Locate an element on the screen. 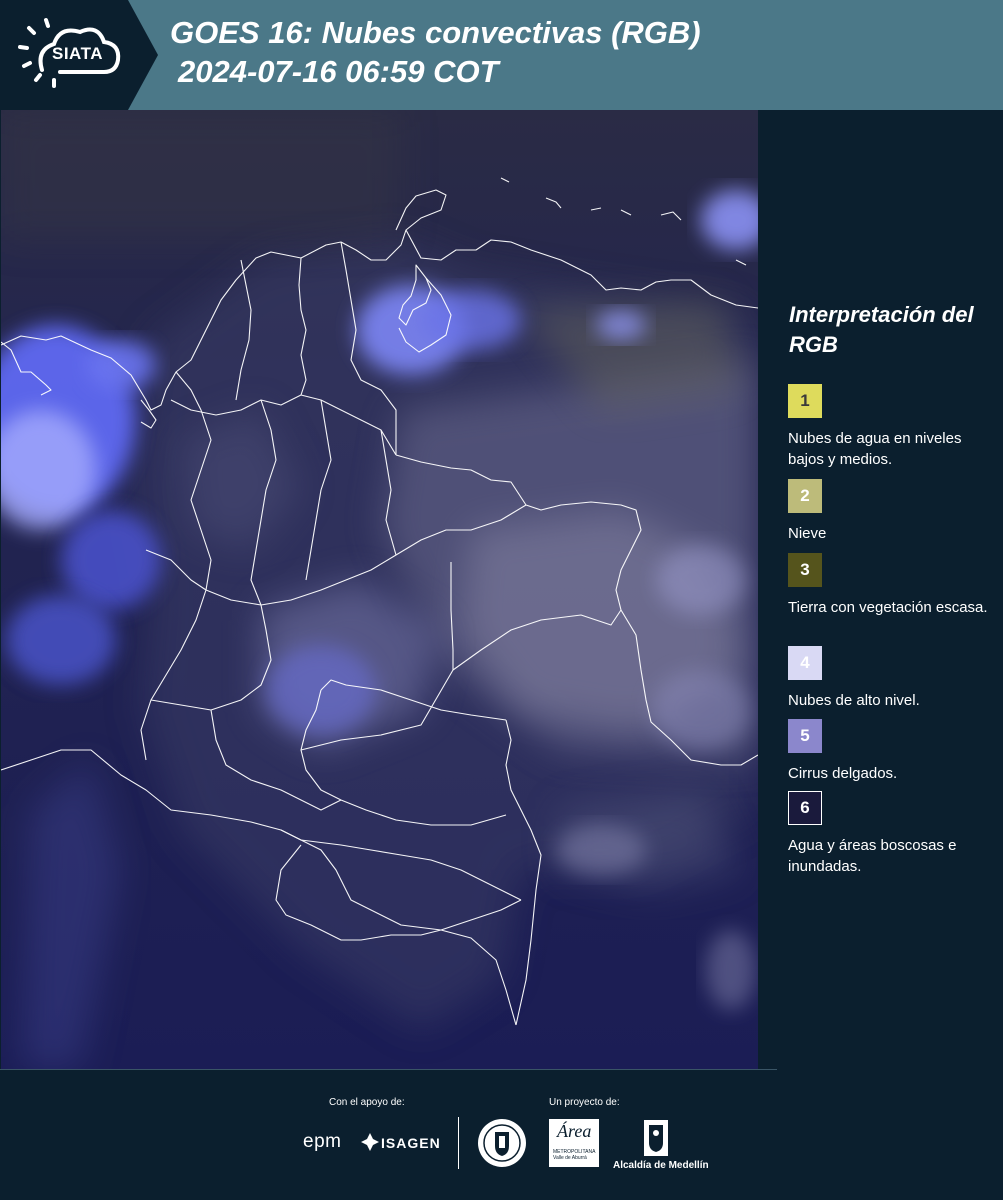  legend-item-sparse-vegetation: 3 Tierra con vegetación escasa. is located at coordinates (893, 585).